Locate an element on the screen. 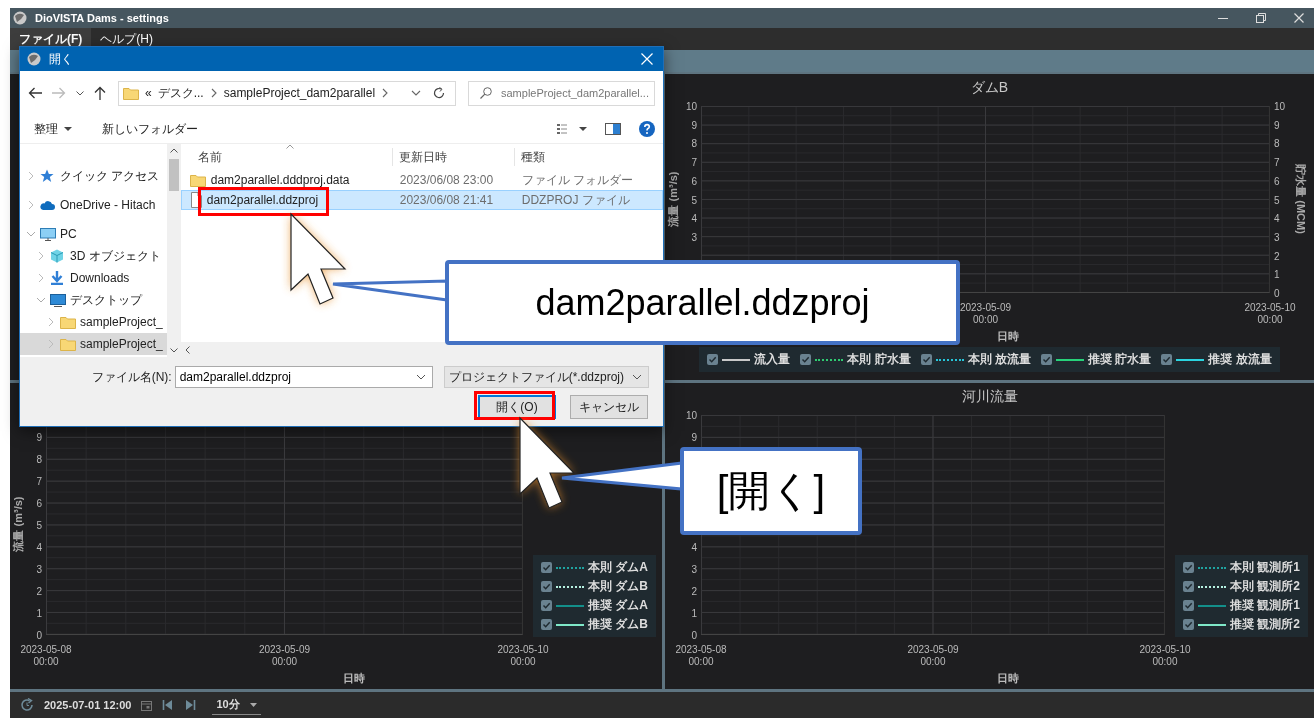 The width and height of the screenshot is (1314, 718). scroll-down-icon is located at coordinates (173, 350).